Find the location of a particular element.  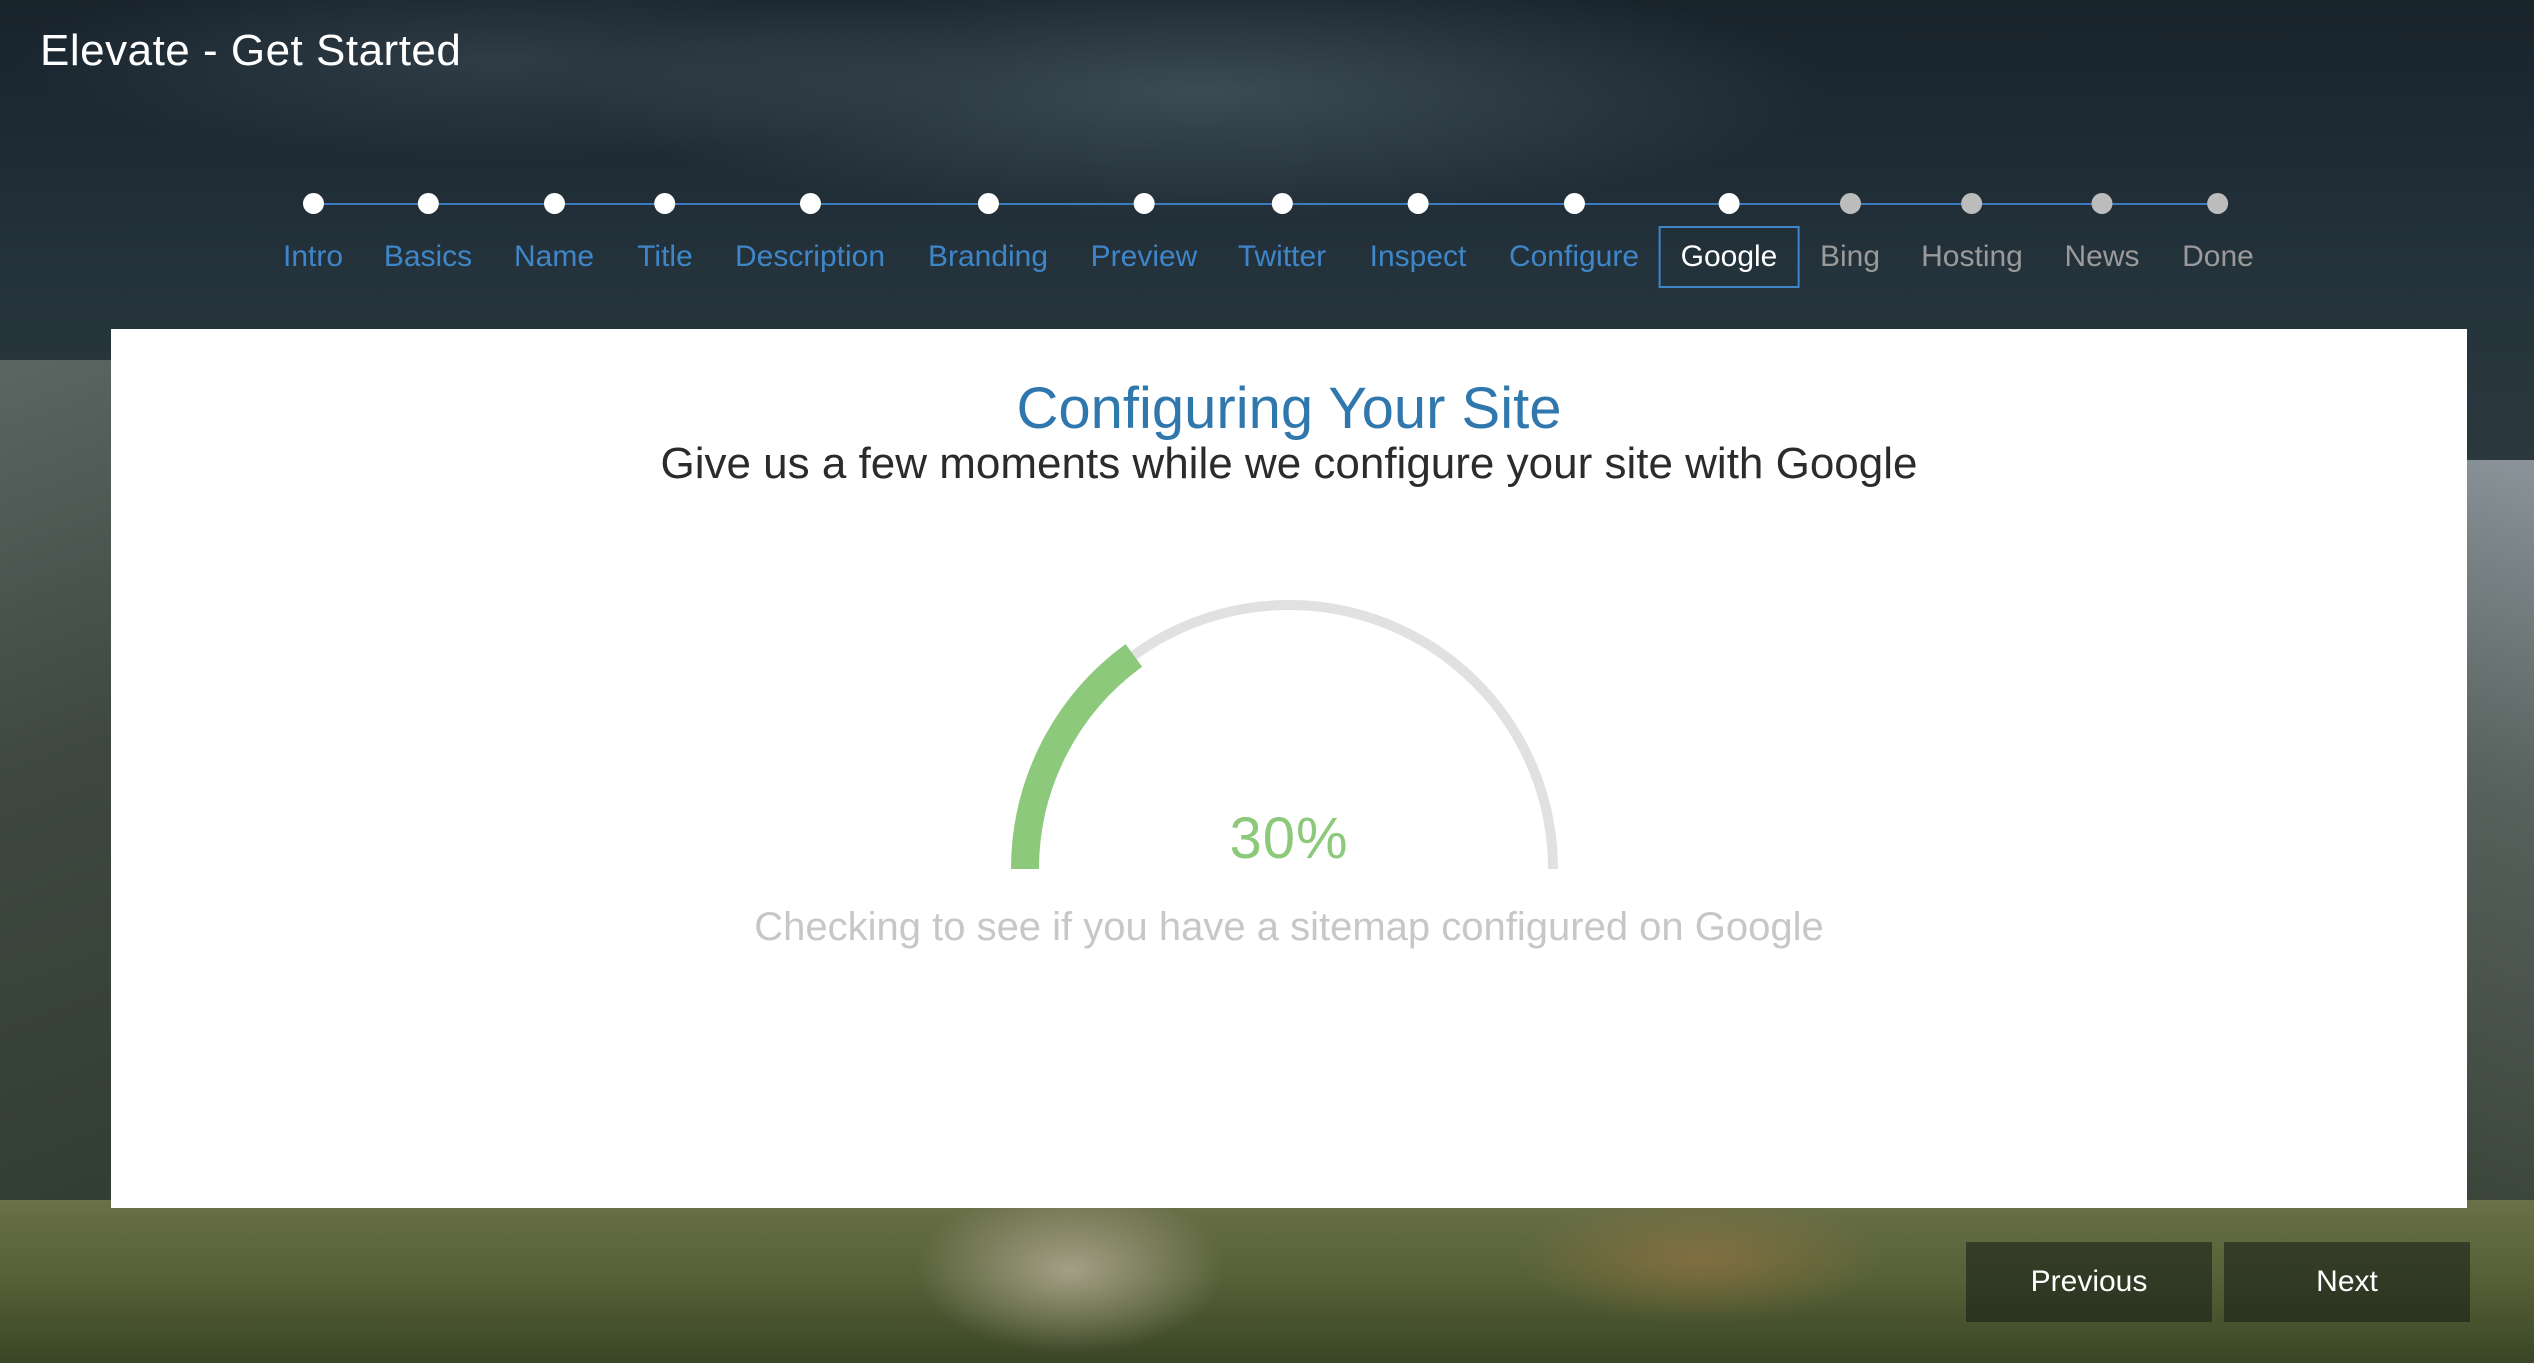

wizard-step-branding: Branding is located at coordinates (988, 236).